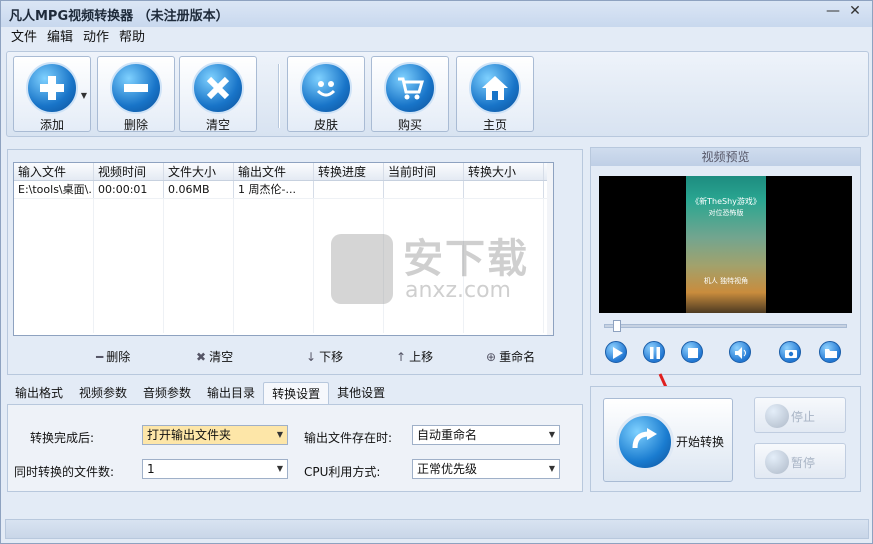  I want to click on col-converted-size: 转换大小, so click(504, 171).